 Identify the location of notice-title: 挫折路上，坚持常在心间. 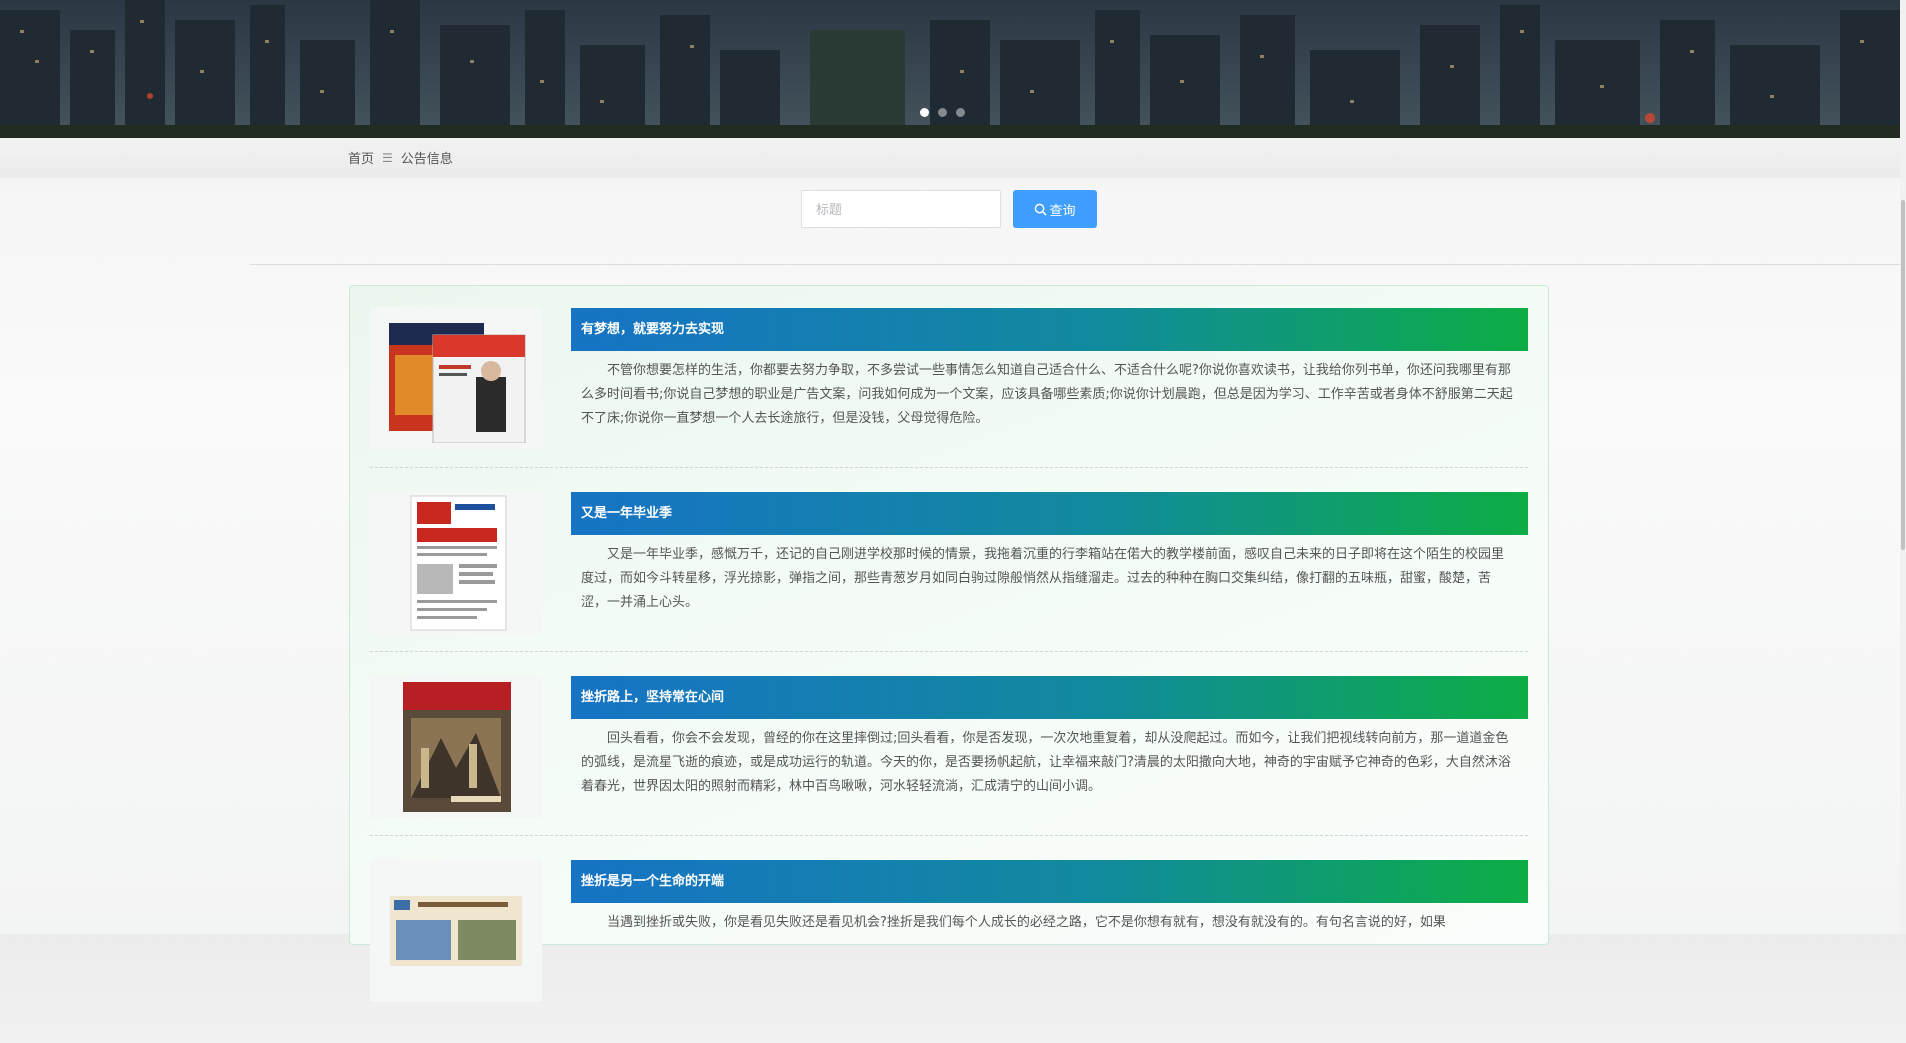
(1049, 697).